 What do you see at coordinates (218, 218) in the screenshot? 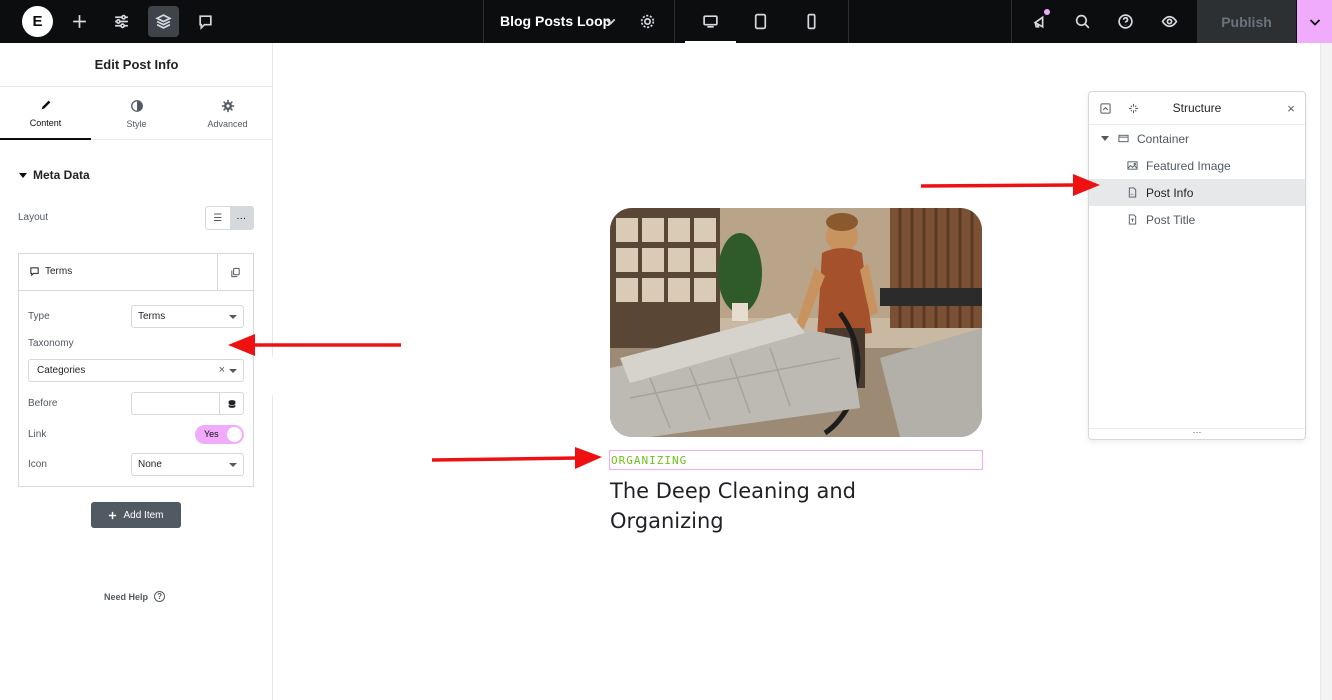
I see `list-layout-icon: ☰` at bounding box center [218, 218].